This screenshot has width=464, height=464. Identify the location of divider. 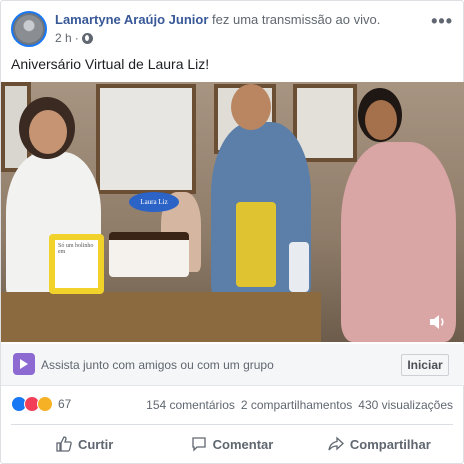
(232, 424).